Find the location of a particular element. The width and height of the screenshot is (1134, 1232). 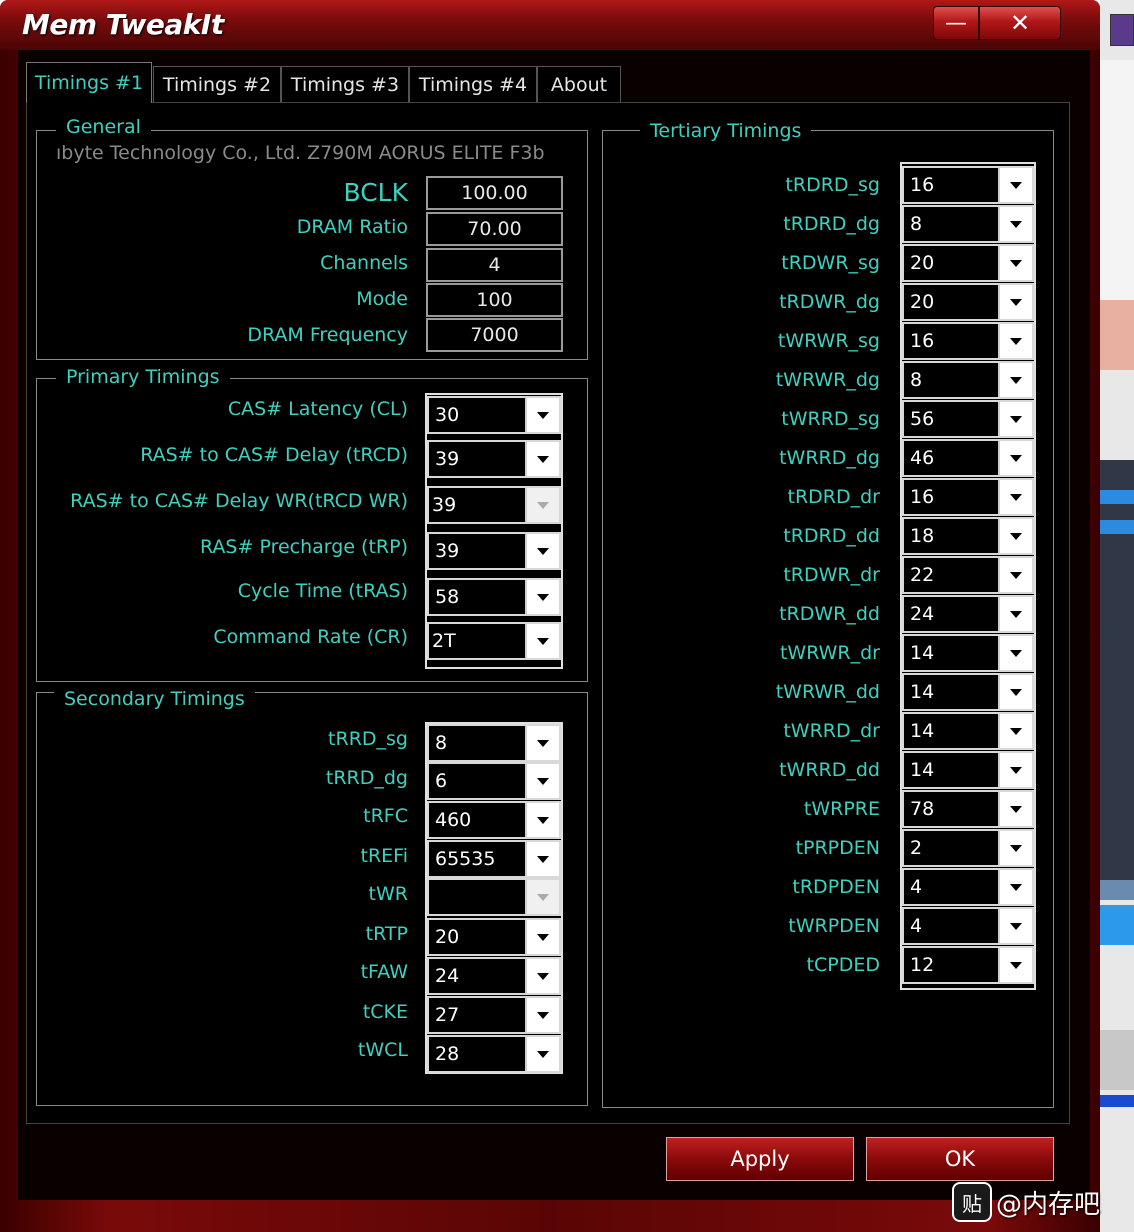

ok-button: OK is located at coordinates (960, 1159).